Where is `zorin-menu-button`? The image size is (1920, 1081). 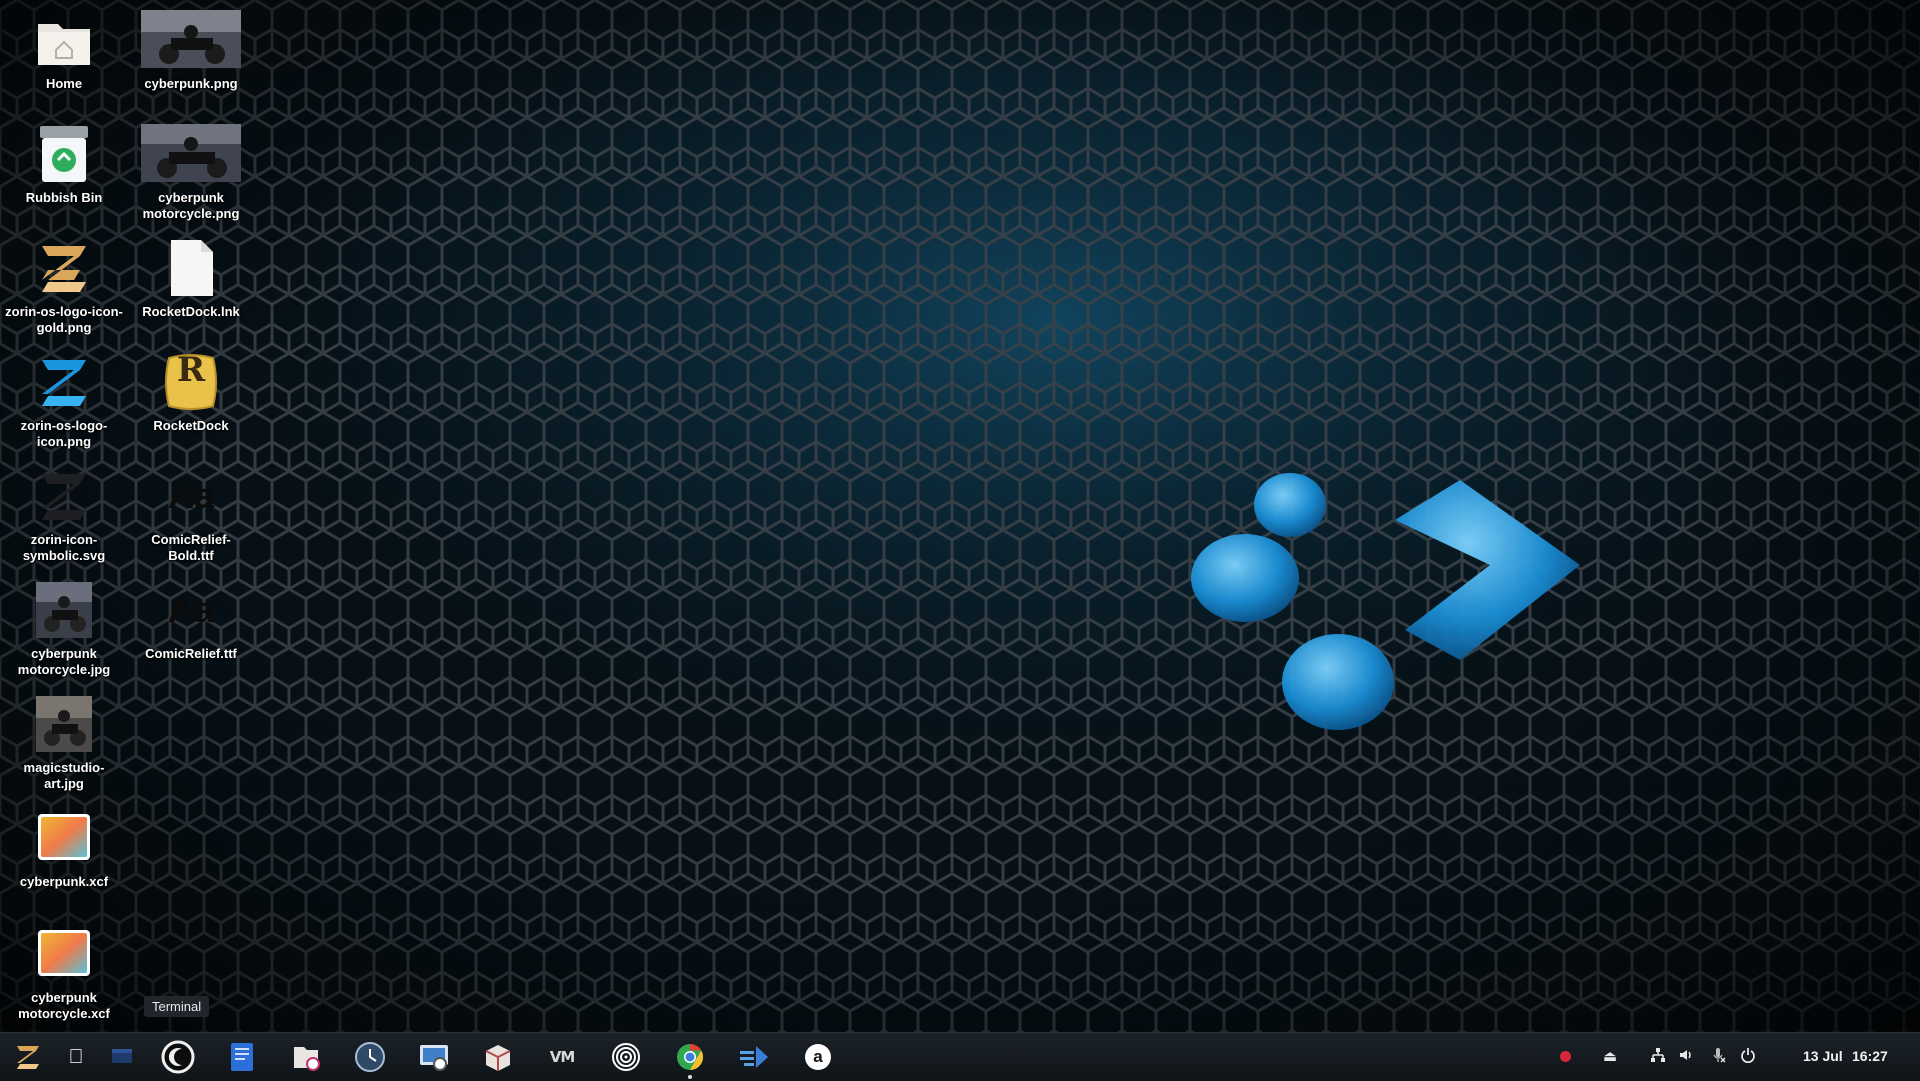
zorin-menu-button is located at coordinates (28, 1057).